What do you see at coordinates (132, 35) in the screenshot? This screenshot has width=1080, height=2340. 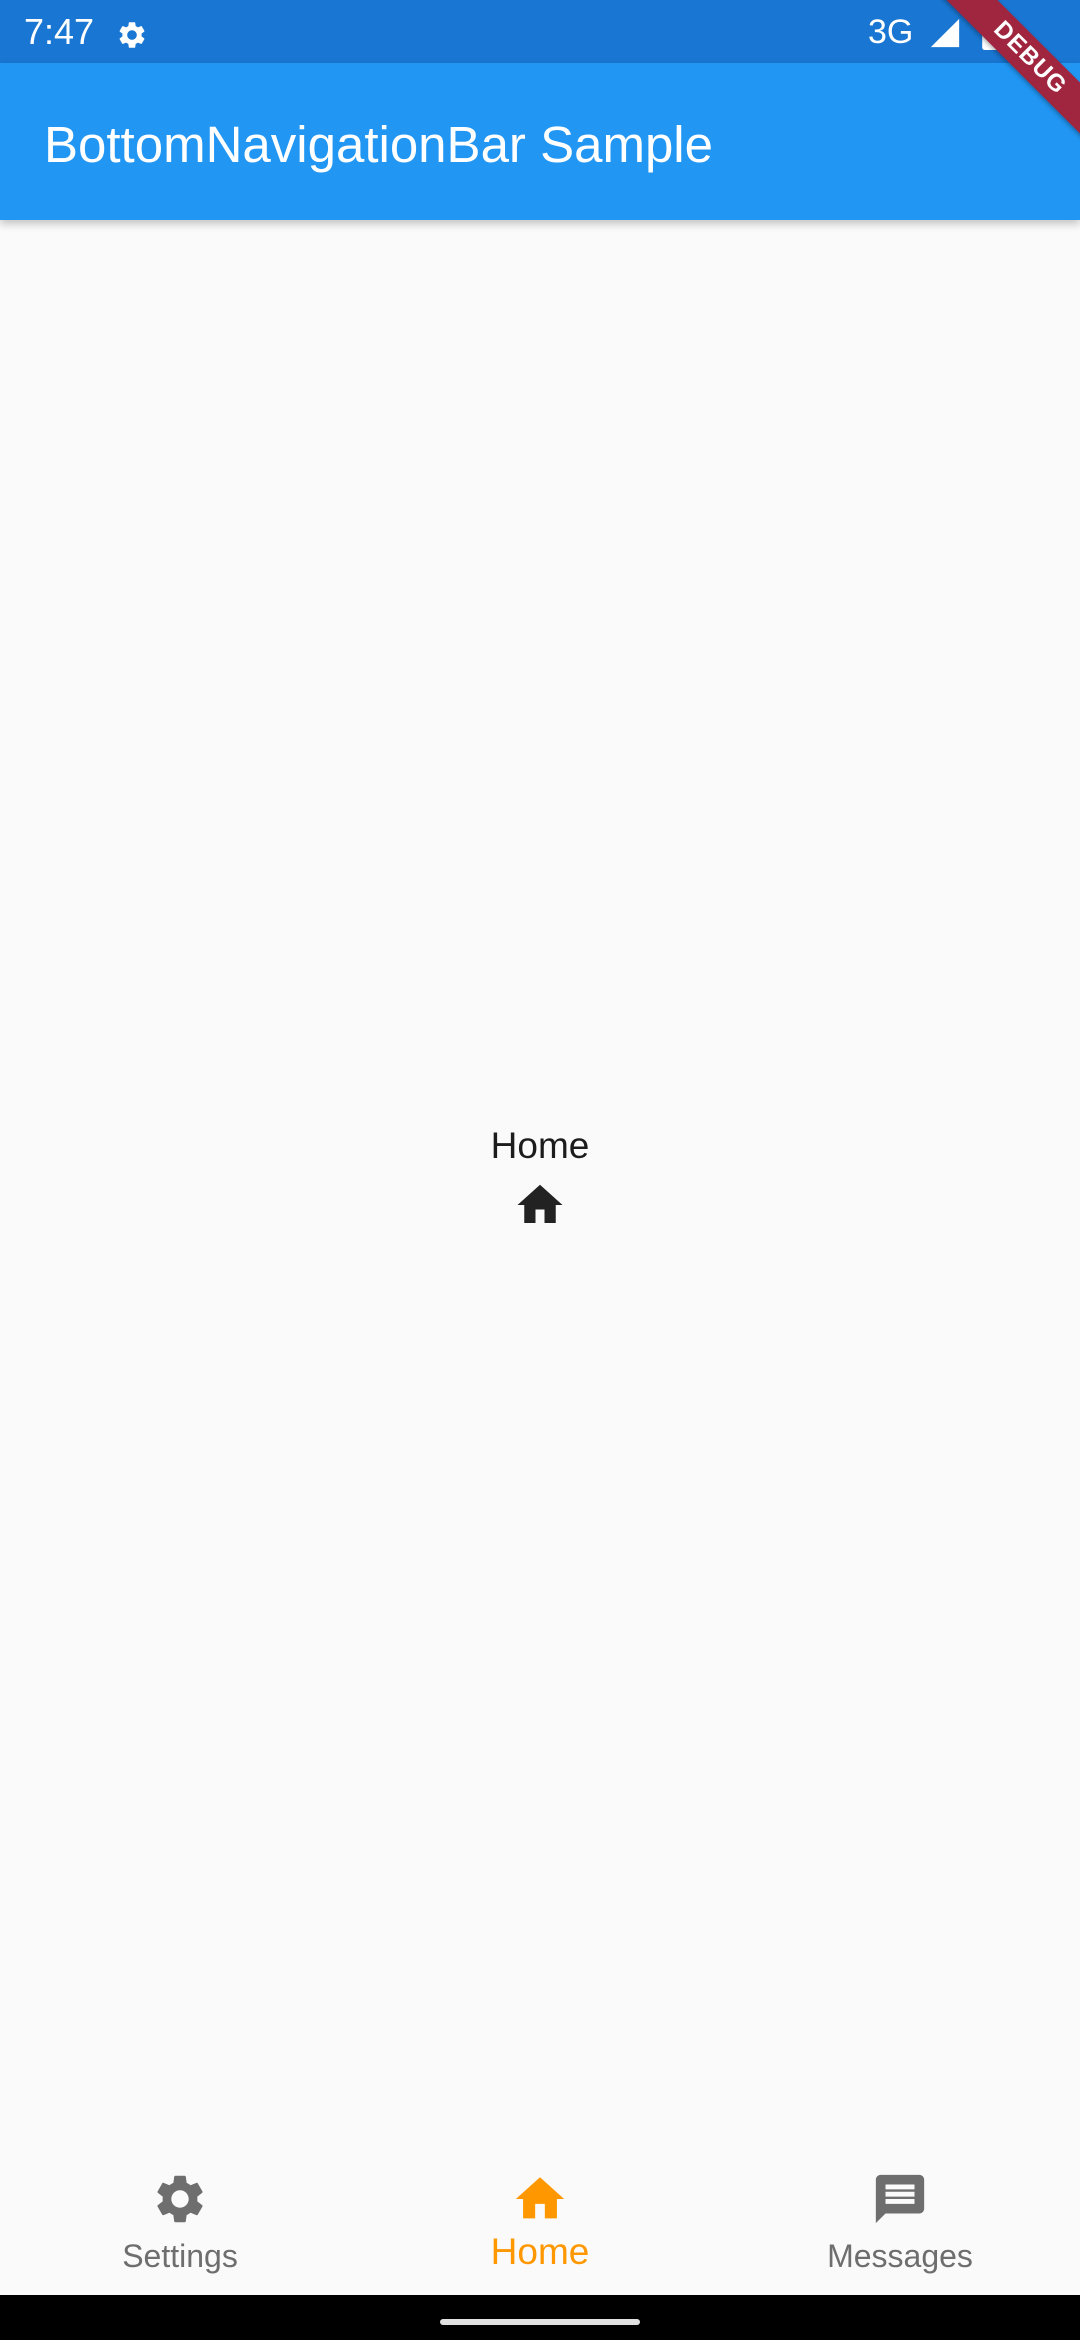 I see `settings-gear-icon` at bounding box center [132, 35].